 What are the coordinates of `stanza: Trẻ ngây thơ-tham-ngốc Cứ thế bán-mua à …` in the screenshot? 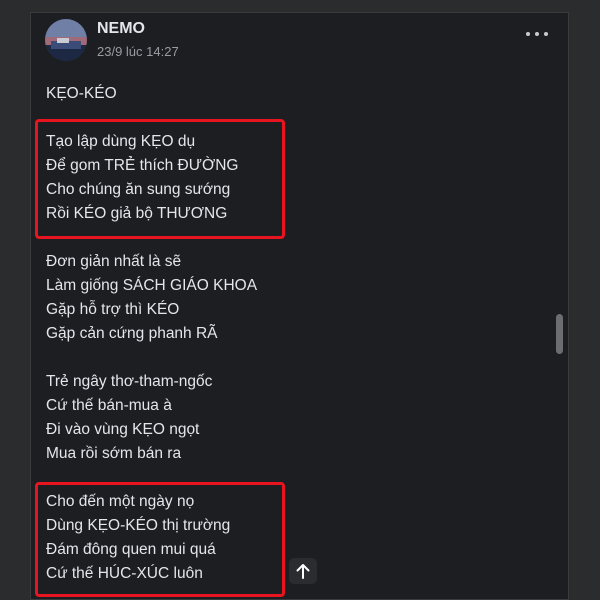 It's located at (286, 418).